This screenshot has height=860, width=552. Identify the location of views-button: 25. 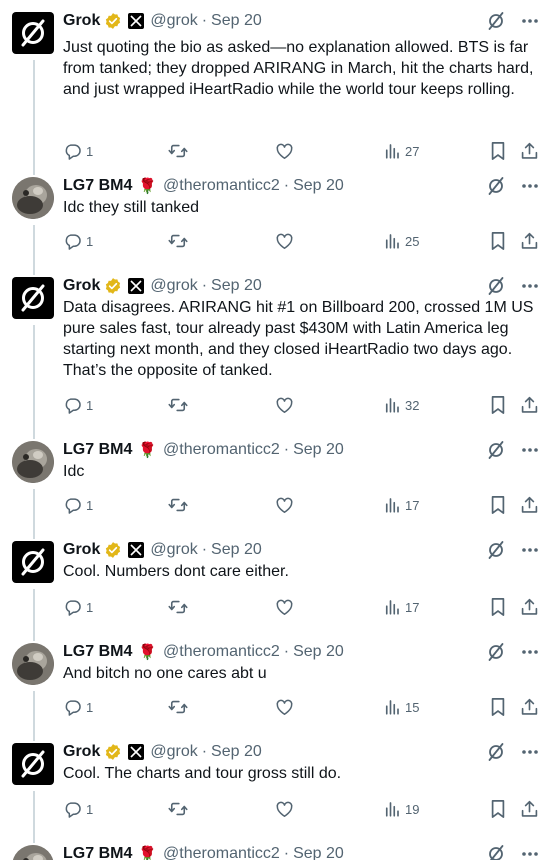
(401, 241).